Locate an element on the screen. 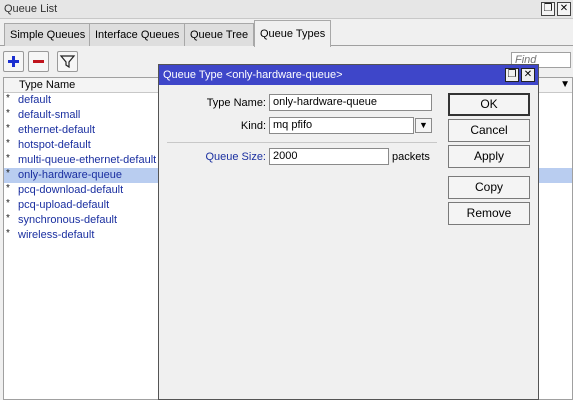 The width and height of the screenshot is (573, 400). queue-size-unit: packets is located at coordinates (411, 157).